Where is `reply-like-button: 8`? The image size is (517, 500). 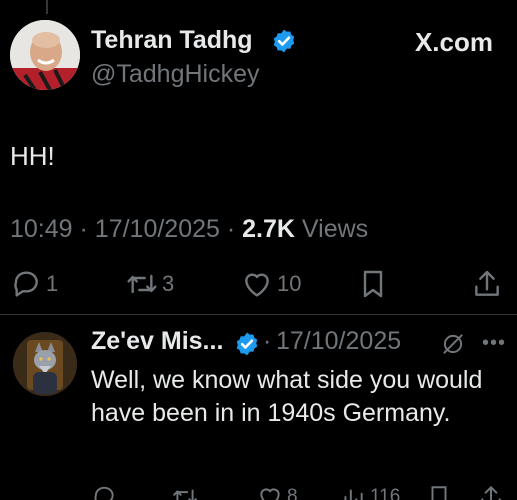 reply-like-button: 8 is located at coordinates (277, 492).